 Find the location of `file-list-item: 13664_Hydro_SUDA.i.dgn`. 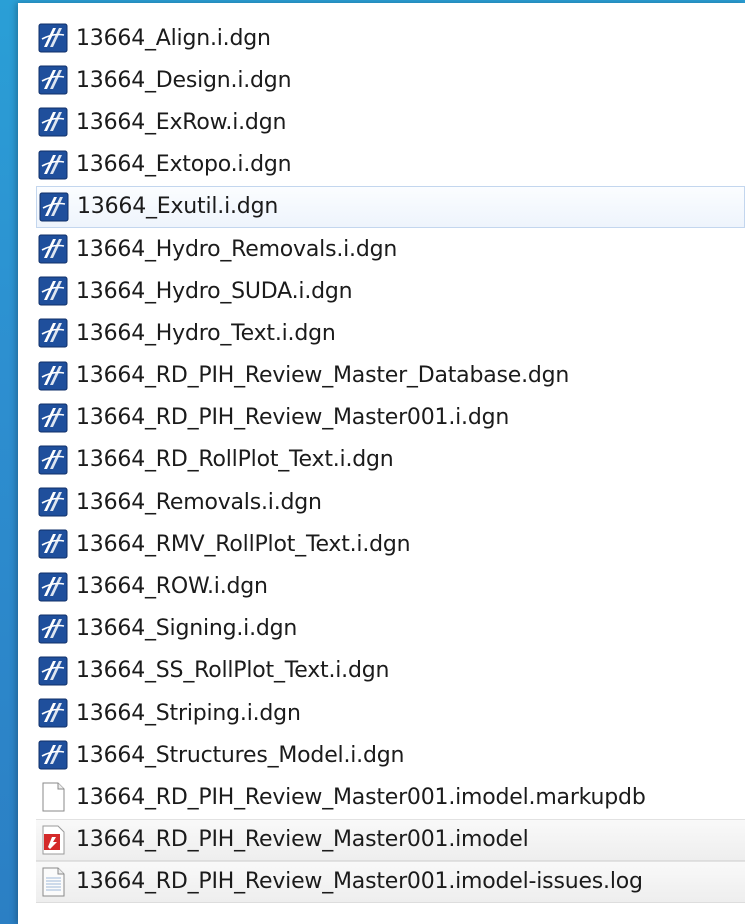

file-list-item: 13664_Hydro_SUDA.i.dgn is located at coordinates (391, 291).